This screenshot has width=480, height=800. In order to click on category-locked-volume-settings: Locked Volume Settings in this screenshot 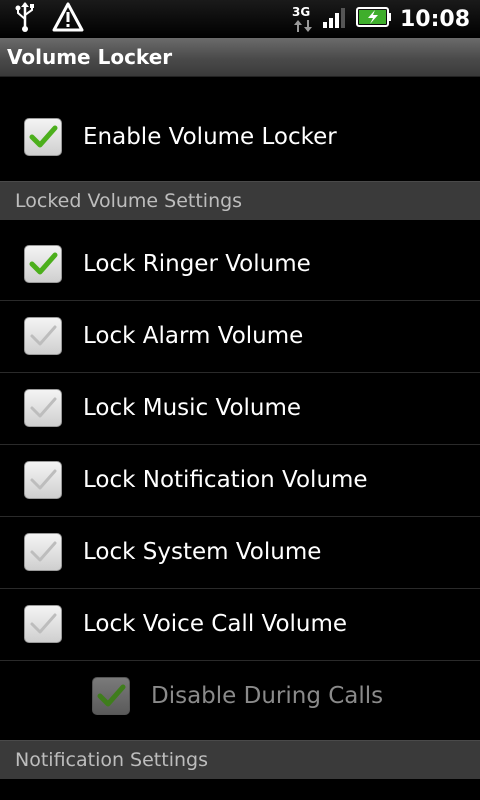, I will do `click(240, 200)`.